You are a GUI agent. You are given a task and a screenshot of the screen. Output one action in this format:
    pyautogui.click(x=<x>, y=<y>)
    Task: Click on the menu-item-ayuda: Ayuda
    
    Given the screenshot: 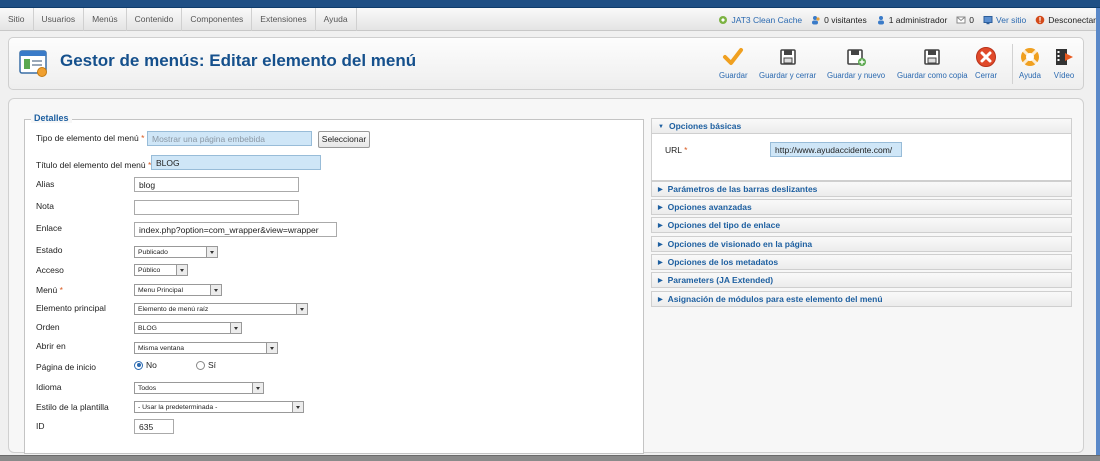 What is the action you would take?
    pyautogui.click(x=336, y=19)
    